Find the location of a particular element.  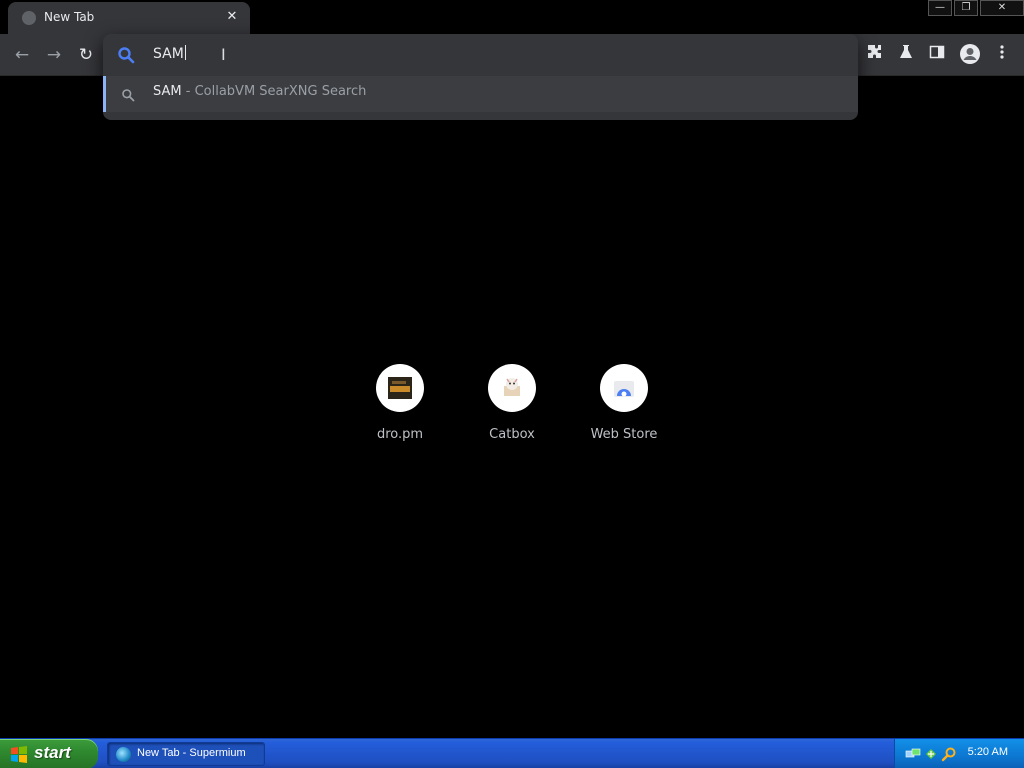

suggestion-text: SAM - CollabVM SearXNG Search is located at coordinates (259, 91).